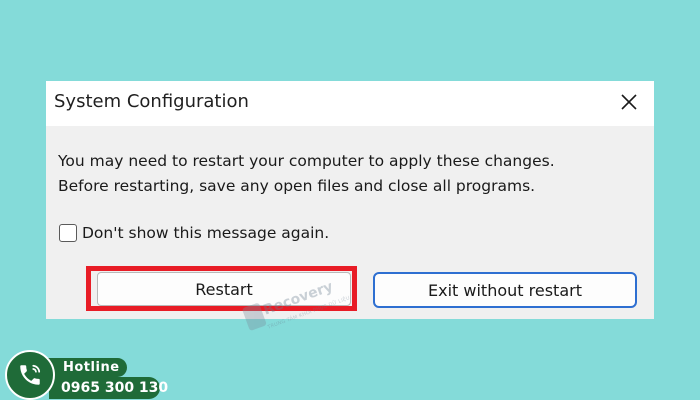  Describe the element at coordinates (68, 233) in the screenshot. I see `dont-show-again-checkbox` at that location.